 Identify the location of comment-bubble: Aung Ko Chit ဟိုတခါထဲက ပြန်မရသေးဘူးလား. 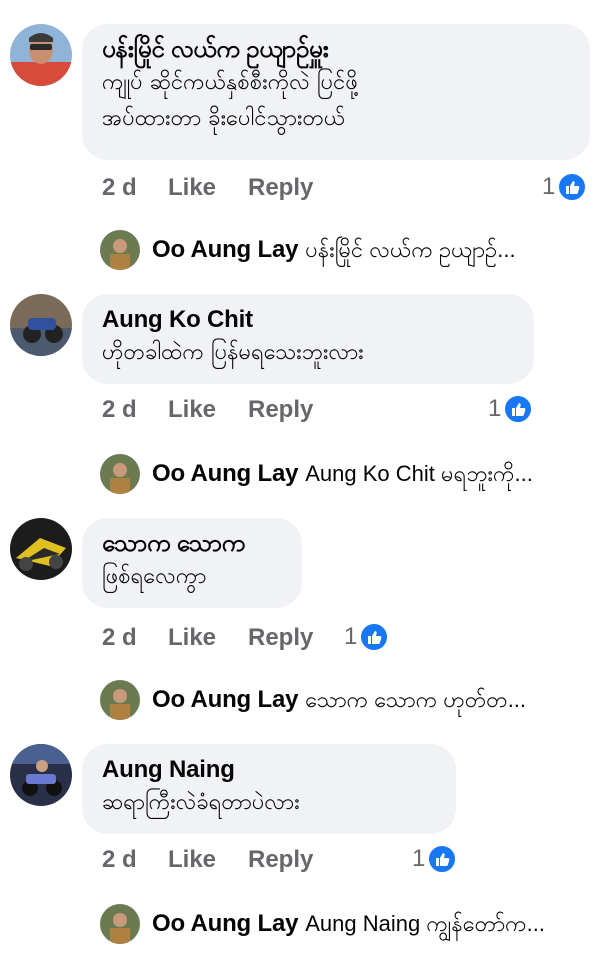
(308, 339).